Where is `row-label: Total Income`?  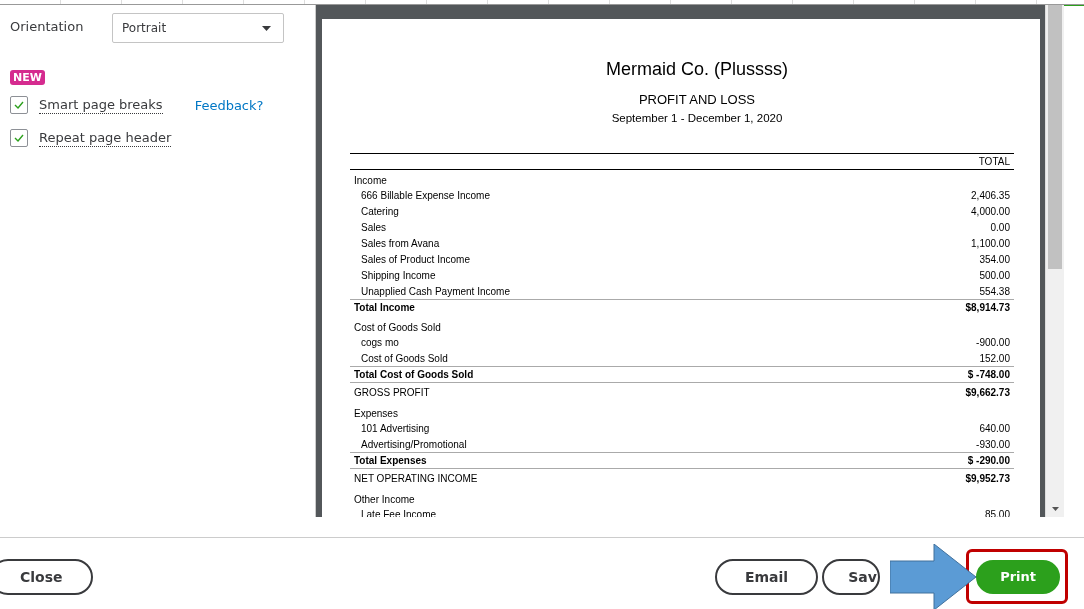 row-label: Total Income is located at coordinates (384, 307).